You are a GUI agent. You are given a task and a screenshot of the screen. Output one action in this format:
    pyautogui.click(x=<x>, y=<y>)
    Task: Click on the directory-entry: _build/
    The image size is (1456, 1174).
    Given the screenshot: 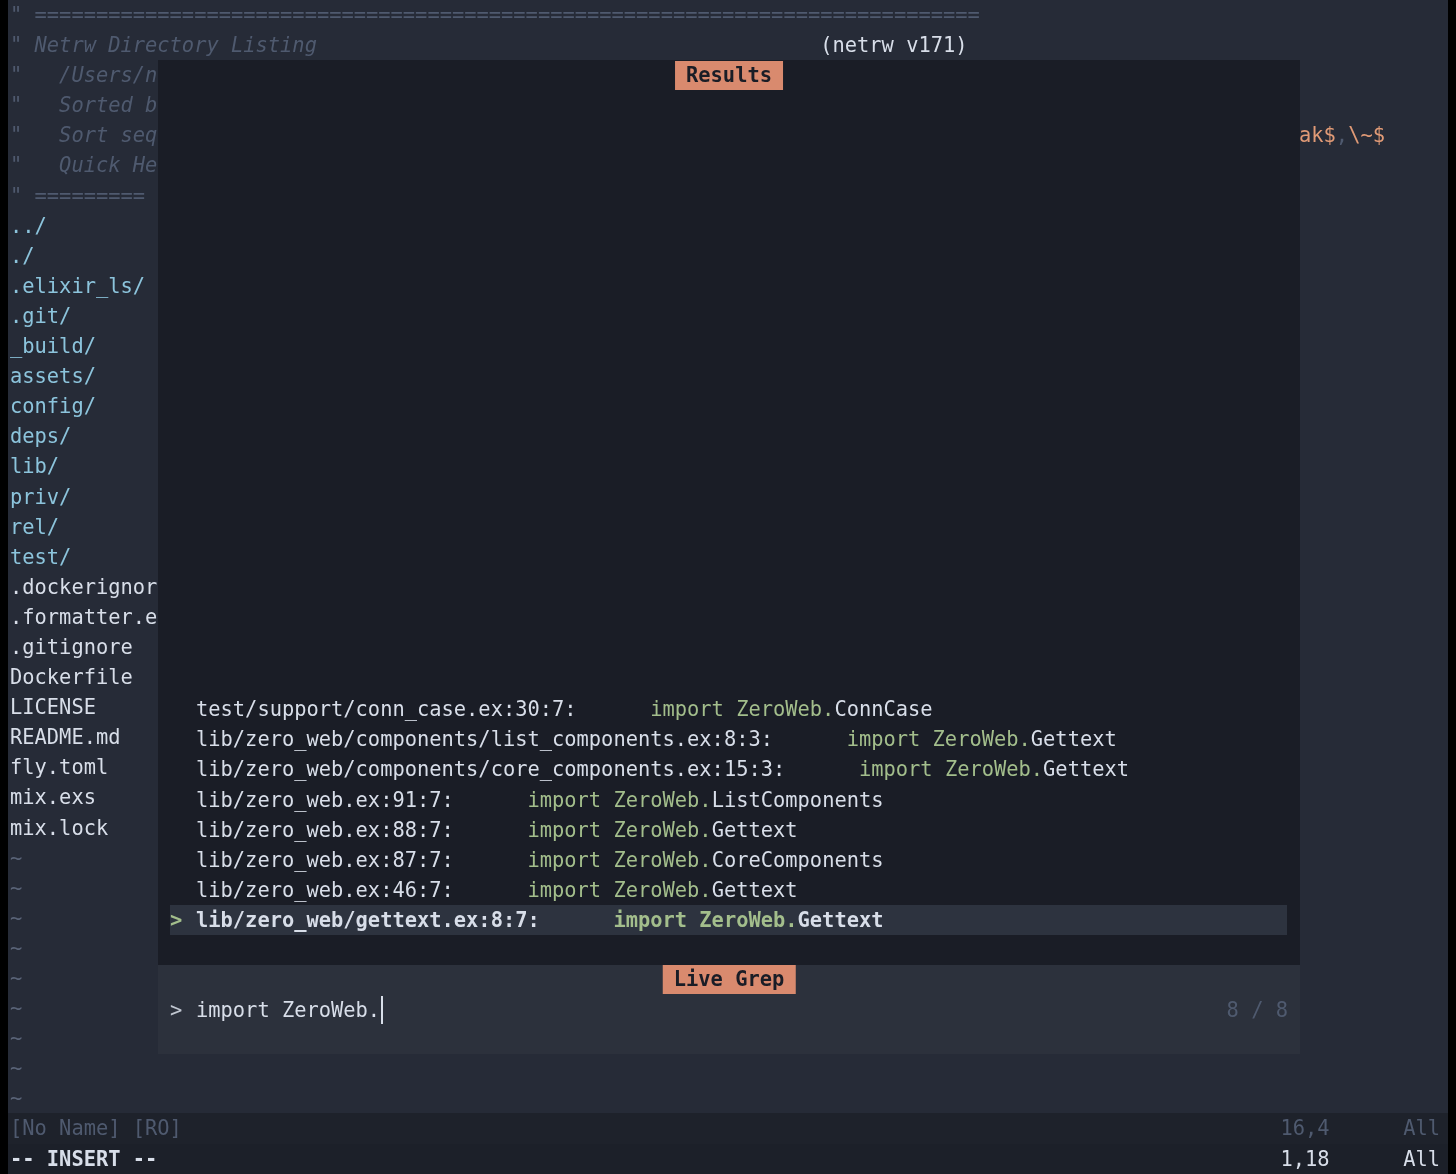 What is the action you would take?
    pyautogui.click(x=53, y=346)
    